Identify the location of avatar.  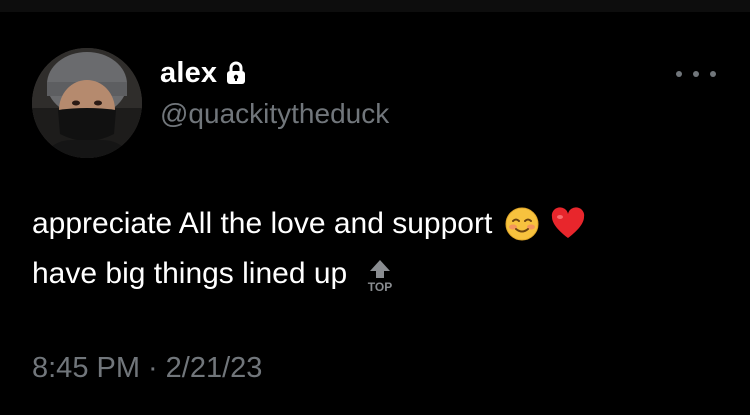
(87, 103).